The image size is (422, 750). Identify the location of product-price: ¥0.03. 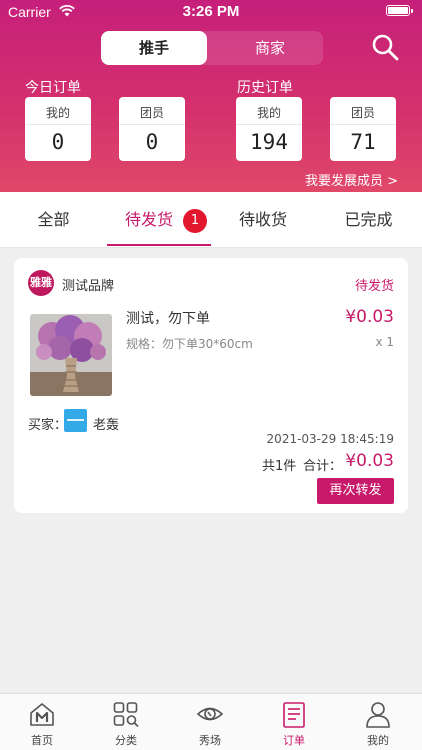
(369, 317).